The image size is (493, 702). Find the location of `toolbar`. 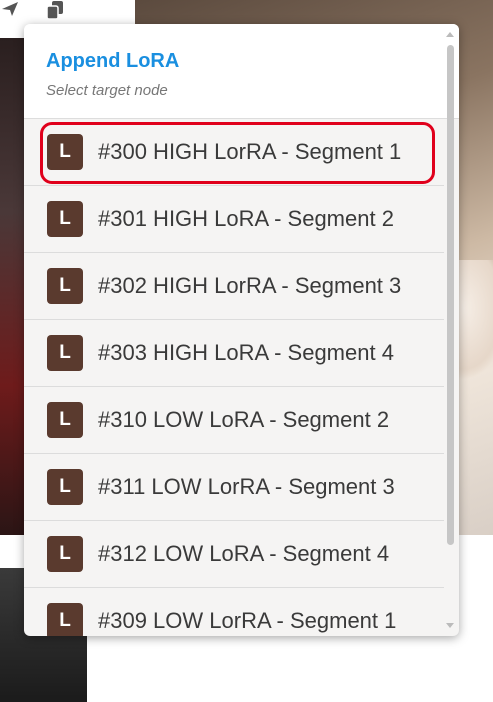

toolbar is located at coordinates (43, 12).